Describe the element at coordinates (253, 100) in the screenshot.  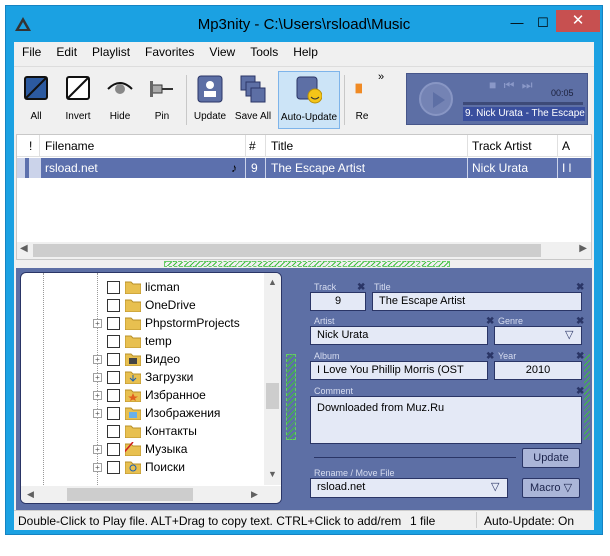
I see `save-all-button: Save All` at that location.